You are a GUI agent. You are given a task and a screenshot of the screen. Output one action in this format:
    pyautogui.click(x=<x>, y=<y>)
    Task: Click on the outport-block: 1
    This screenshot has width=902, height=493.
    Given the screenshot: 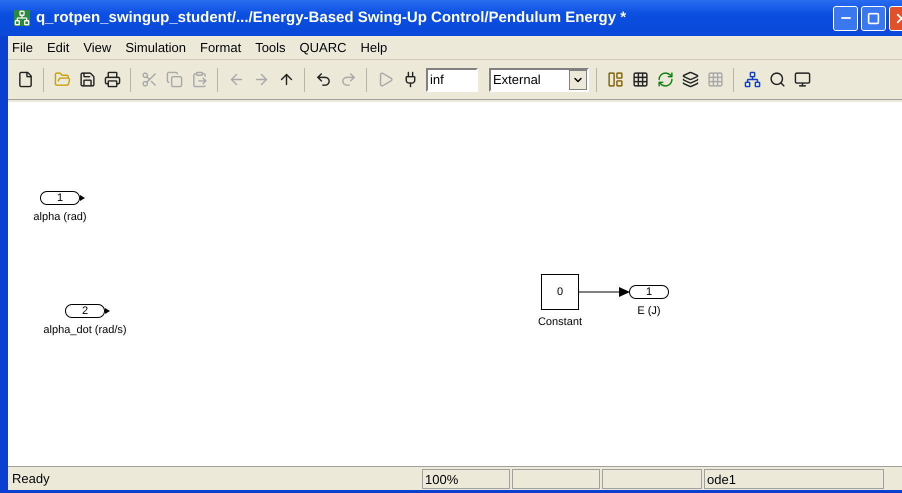 What is the action you would take?
    pyautogui.click(x=649, y=292)
    